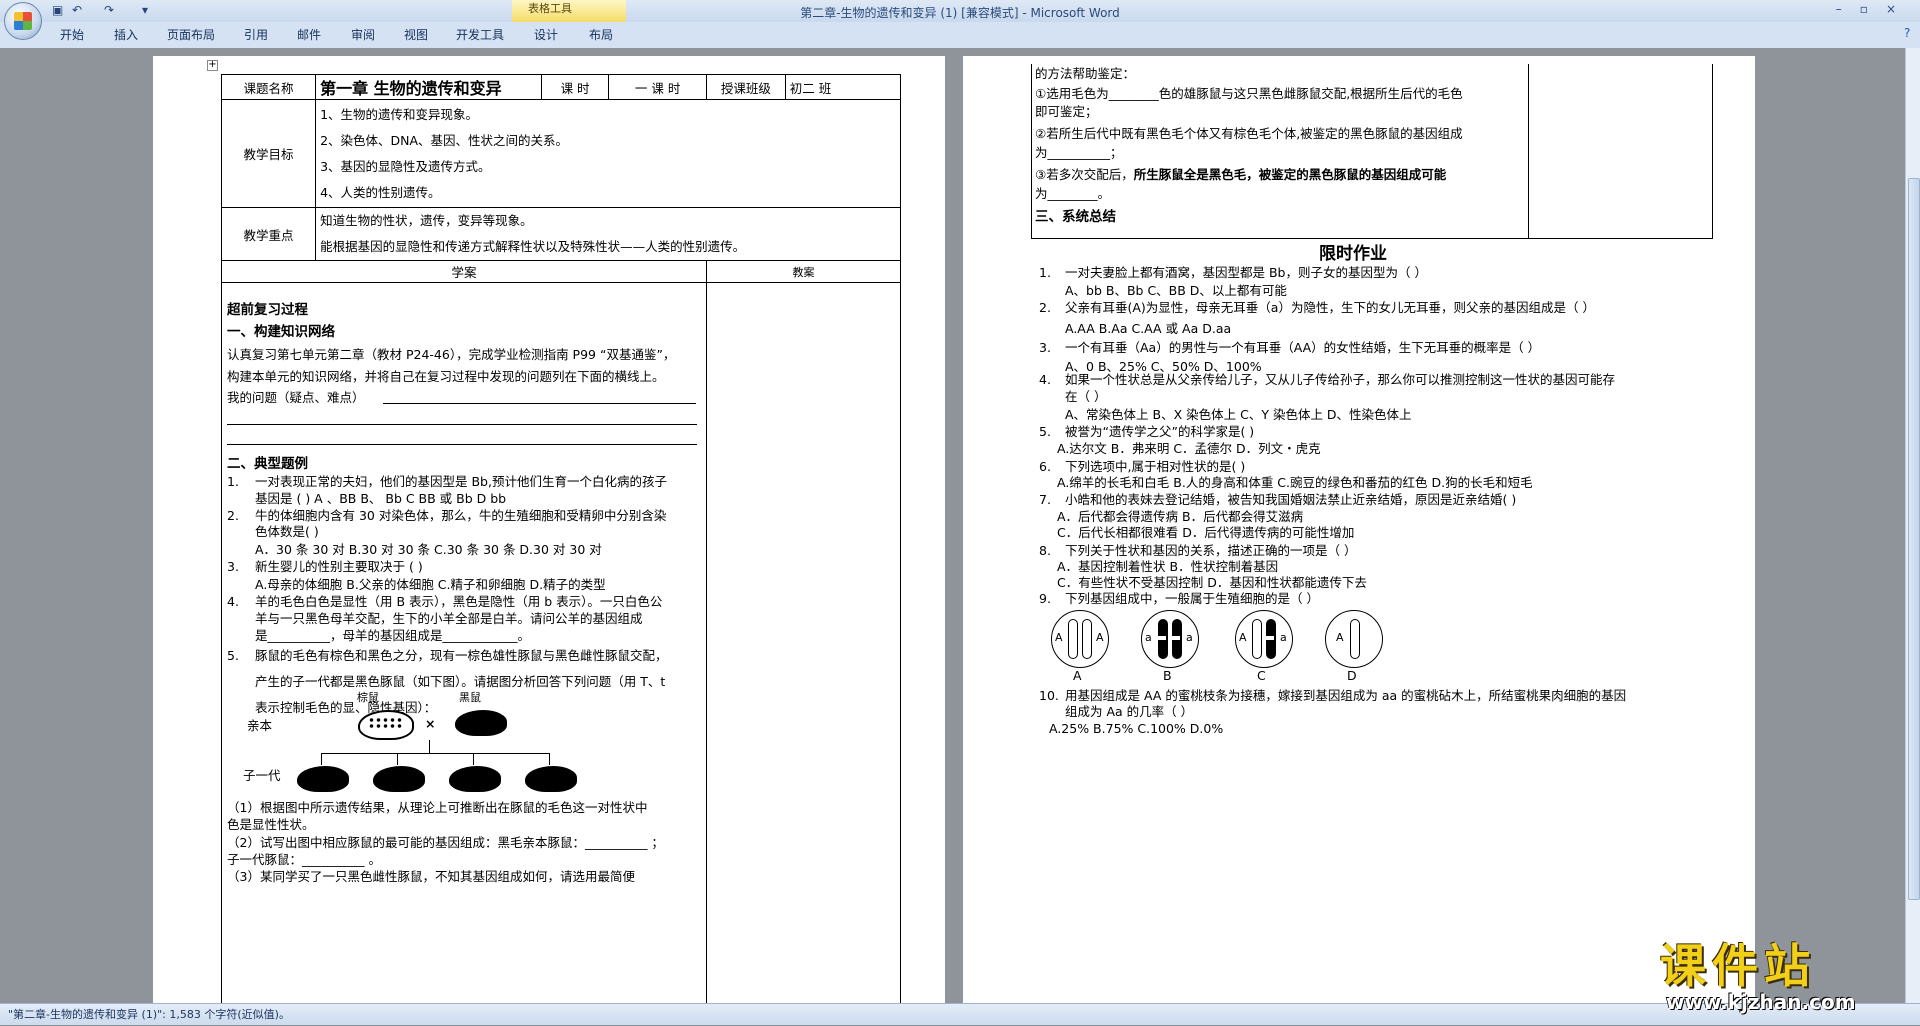 The width and height of the screenshot is (1920, 1026). I want to click on paragraph-bold: 所生豚鼠全是黑色毛，被鉴定的黑色豚鼠的基因组成可能, so click(1290, 174).